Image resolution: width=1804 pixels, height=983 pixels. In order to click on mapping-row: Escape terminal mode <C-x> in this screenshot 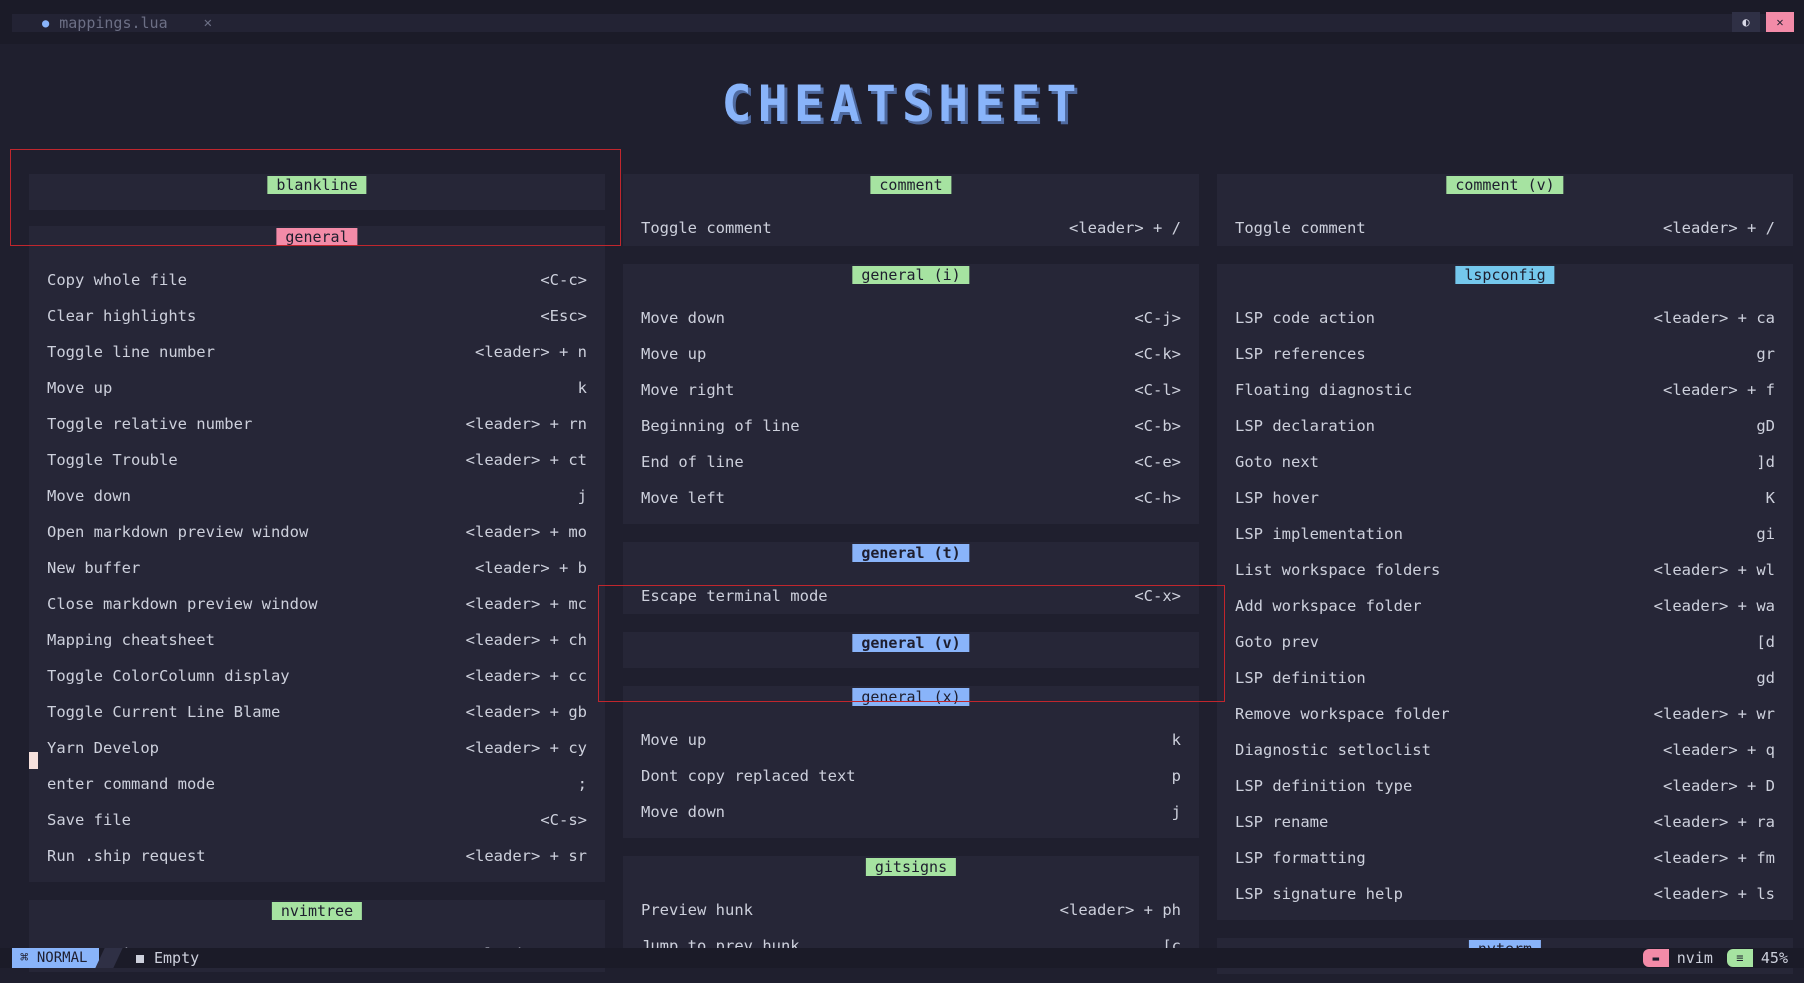, I will do `click(911, 596)`.